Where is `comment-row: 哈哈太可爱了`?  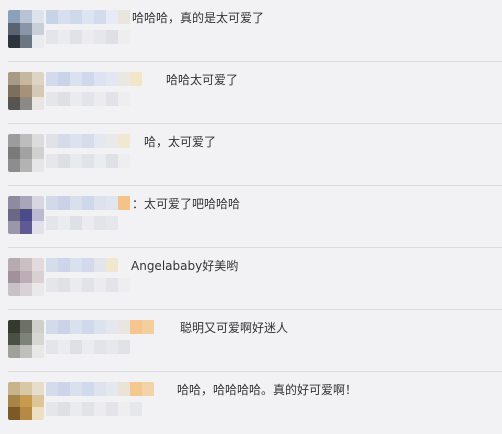
comment-row: 哈哈太可爱了 is located at coordinates (251, 93).